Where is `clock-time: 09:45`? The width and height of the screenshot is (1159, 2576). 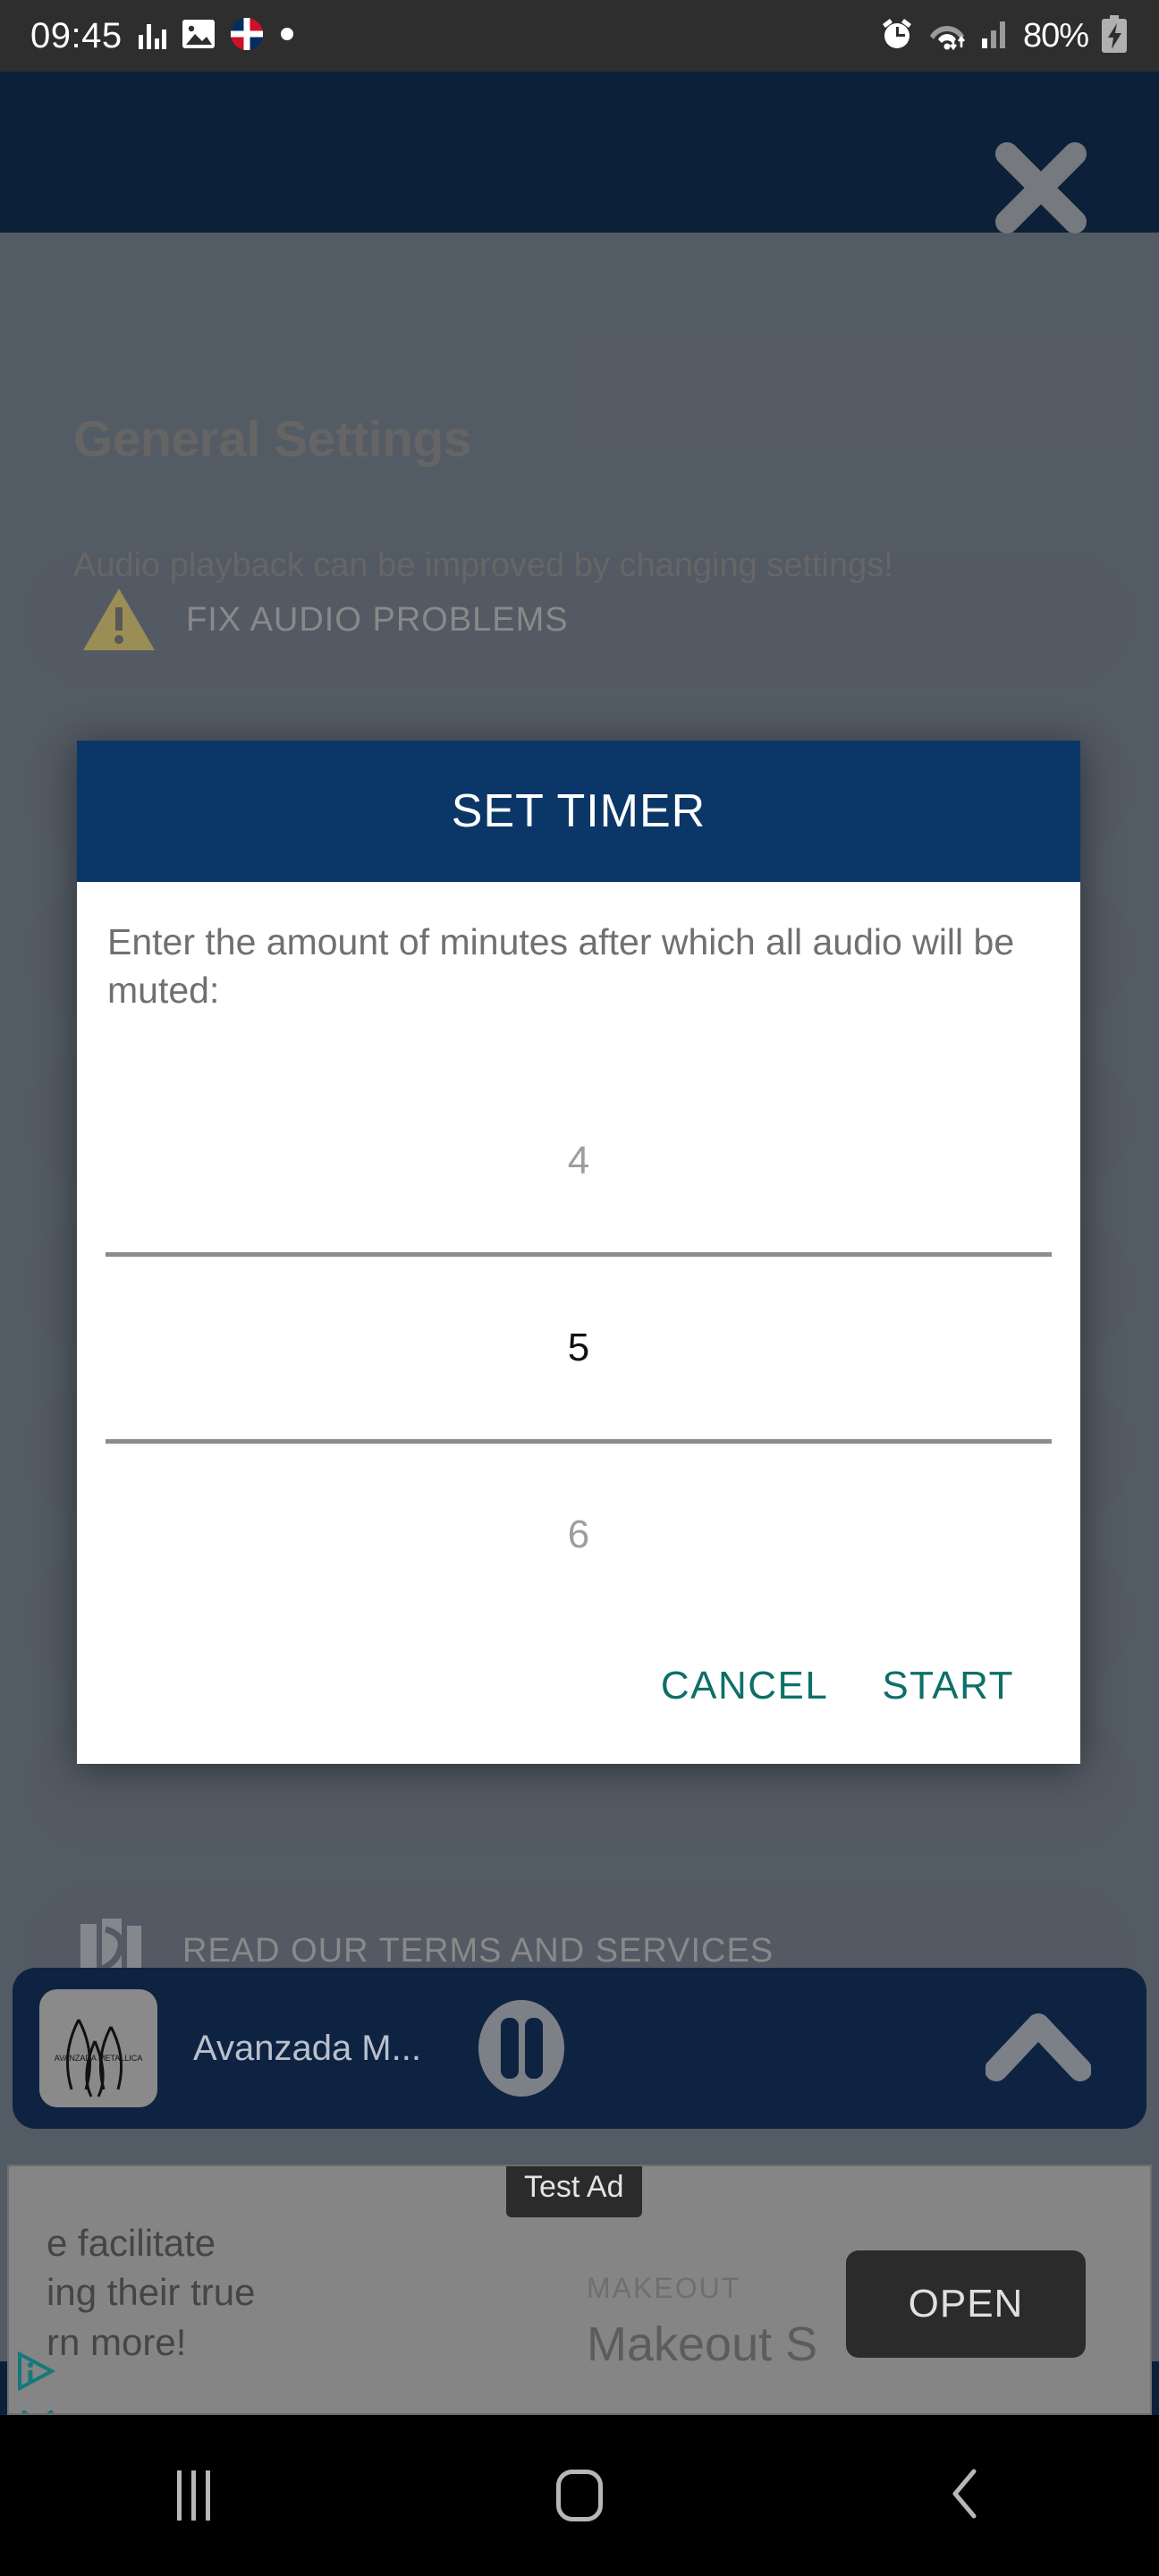 clock-time: 09:45 is located at coordinates (77, 35).